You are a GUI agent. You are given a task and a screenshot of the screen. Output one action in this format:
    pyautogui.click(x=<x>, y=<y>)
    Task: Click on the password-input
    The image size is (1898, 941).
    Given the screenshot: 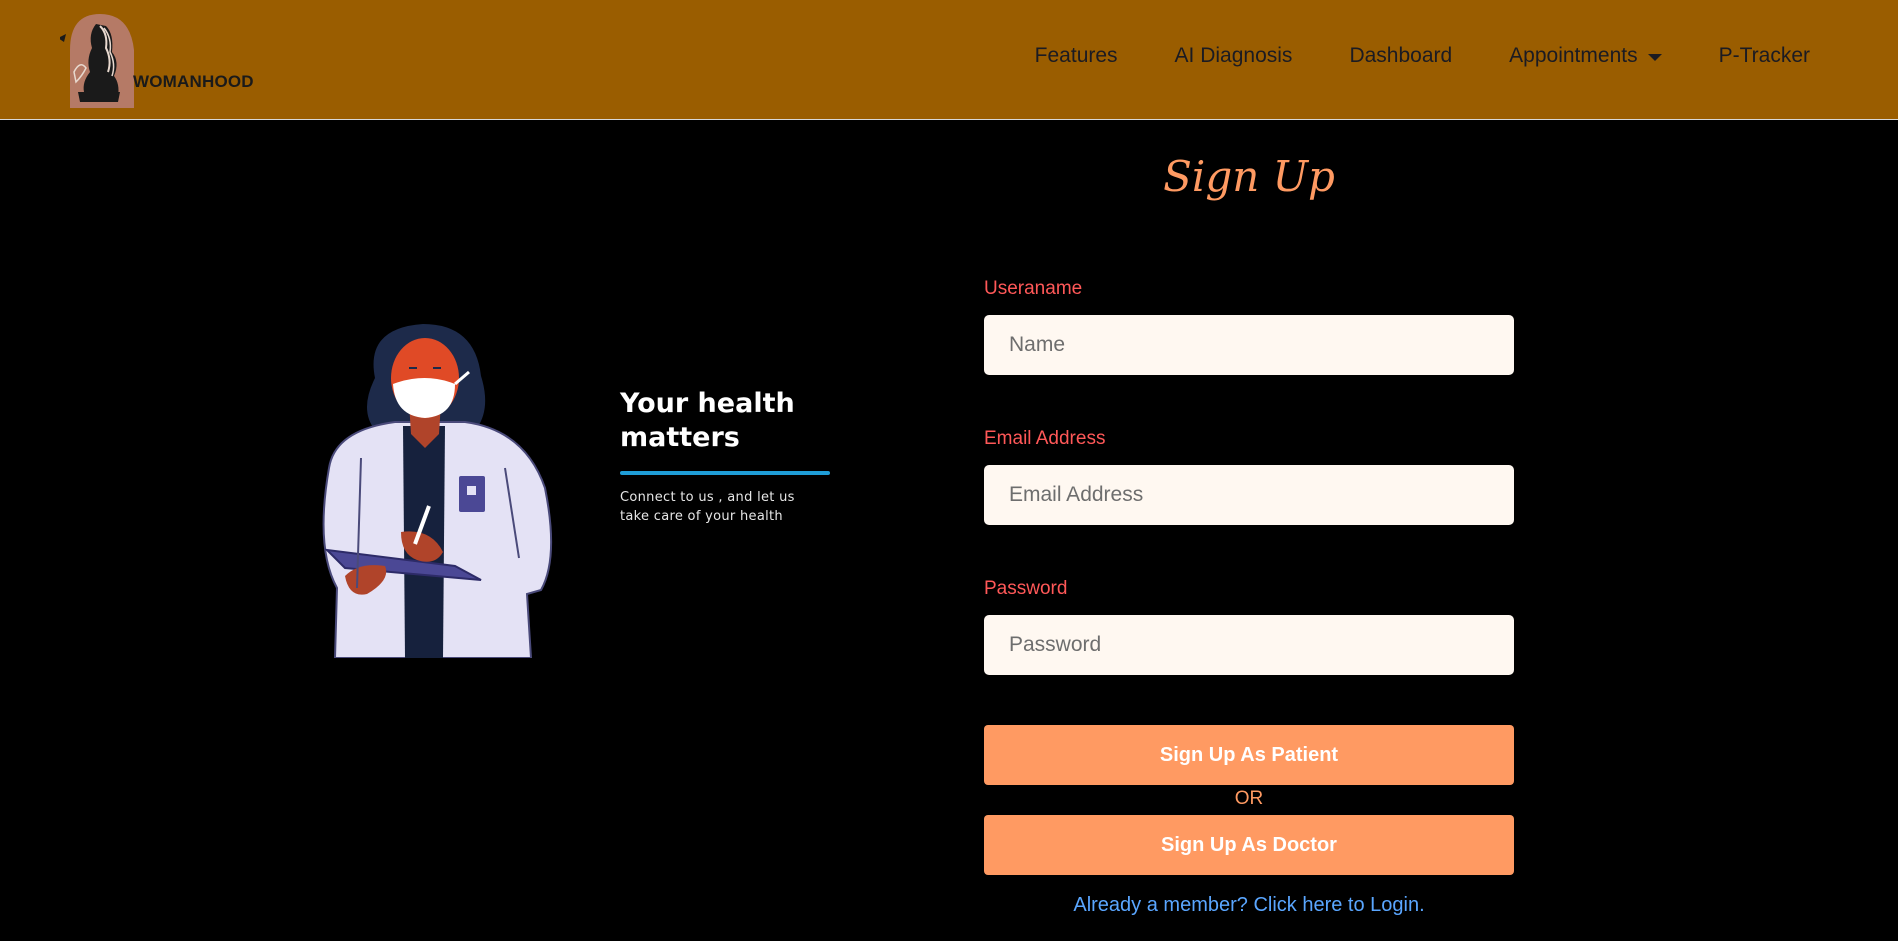 What is the action you would take?
    pyautogui.click(x=1249, y=645)
    